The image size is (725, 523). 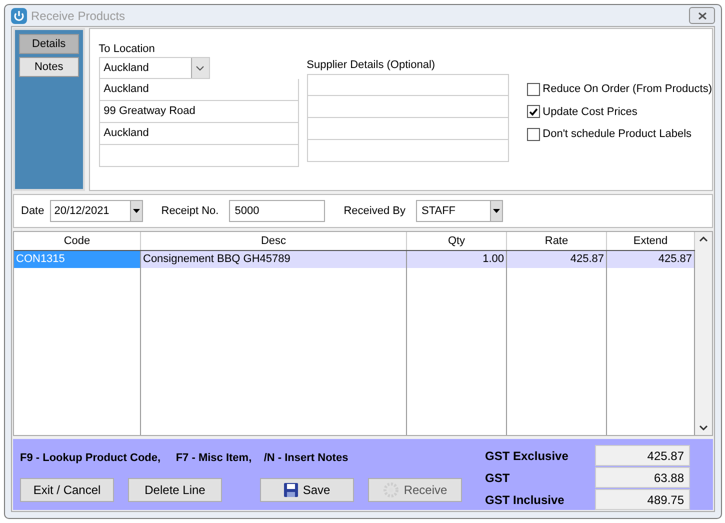 What do you see at coordinates (703, 333) in the screenshot?
I see `scrollbar` at bounding box center [703, 333].